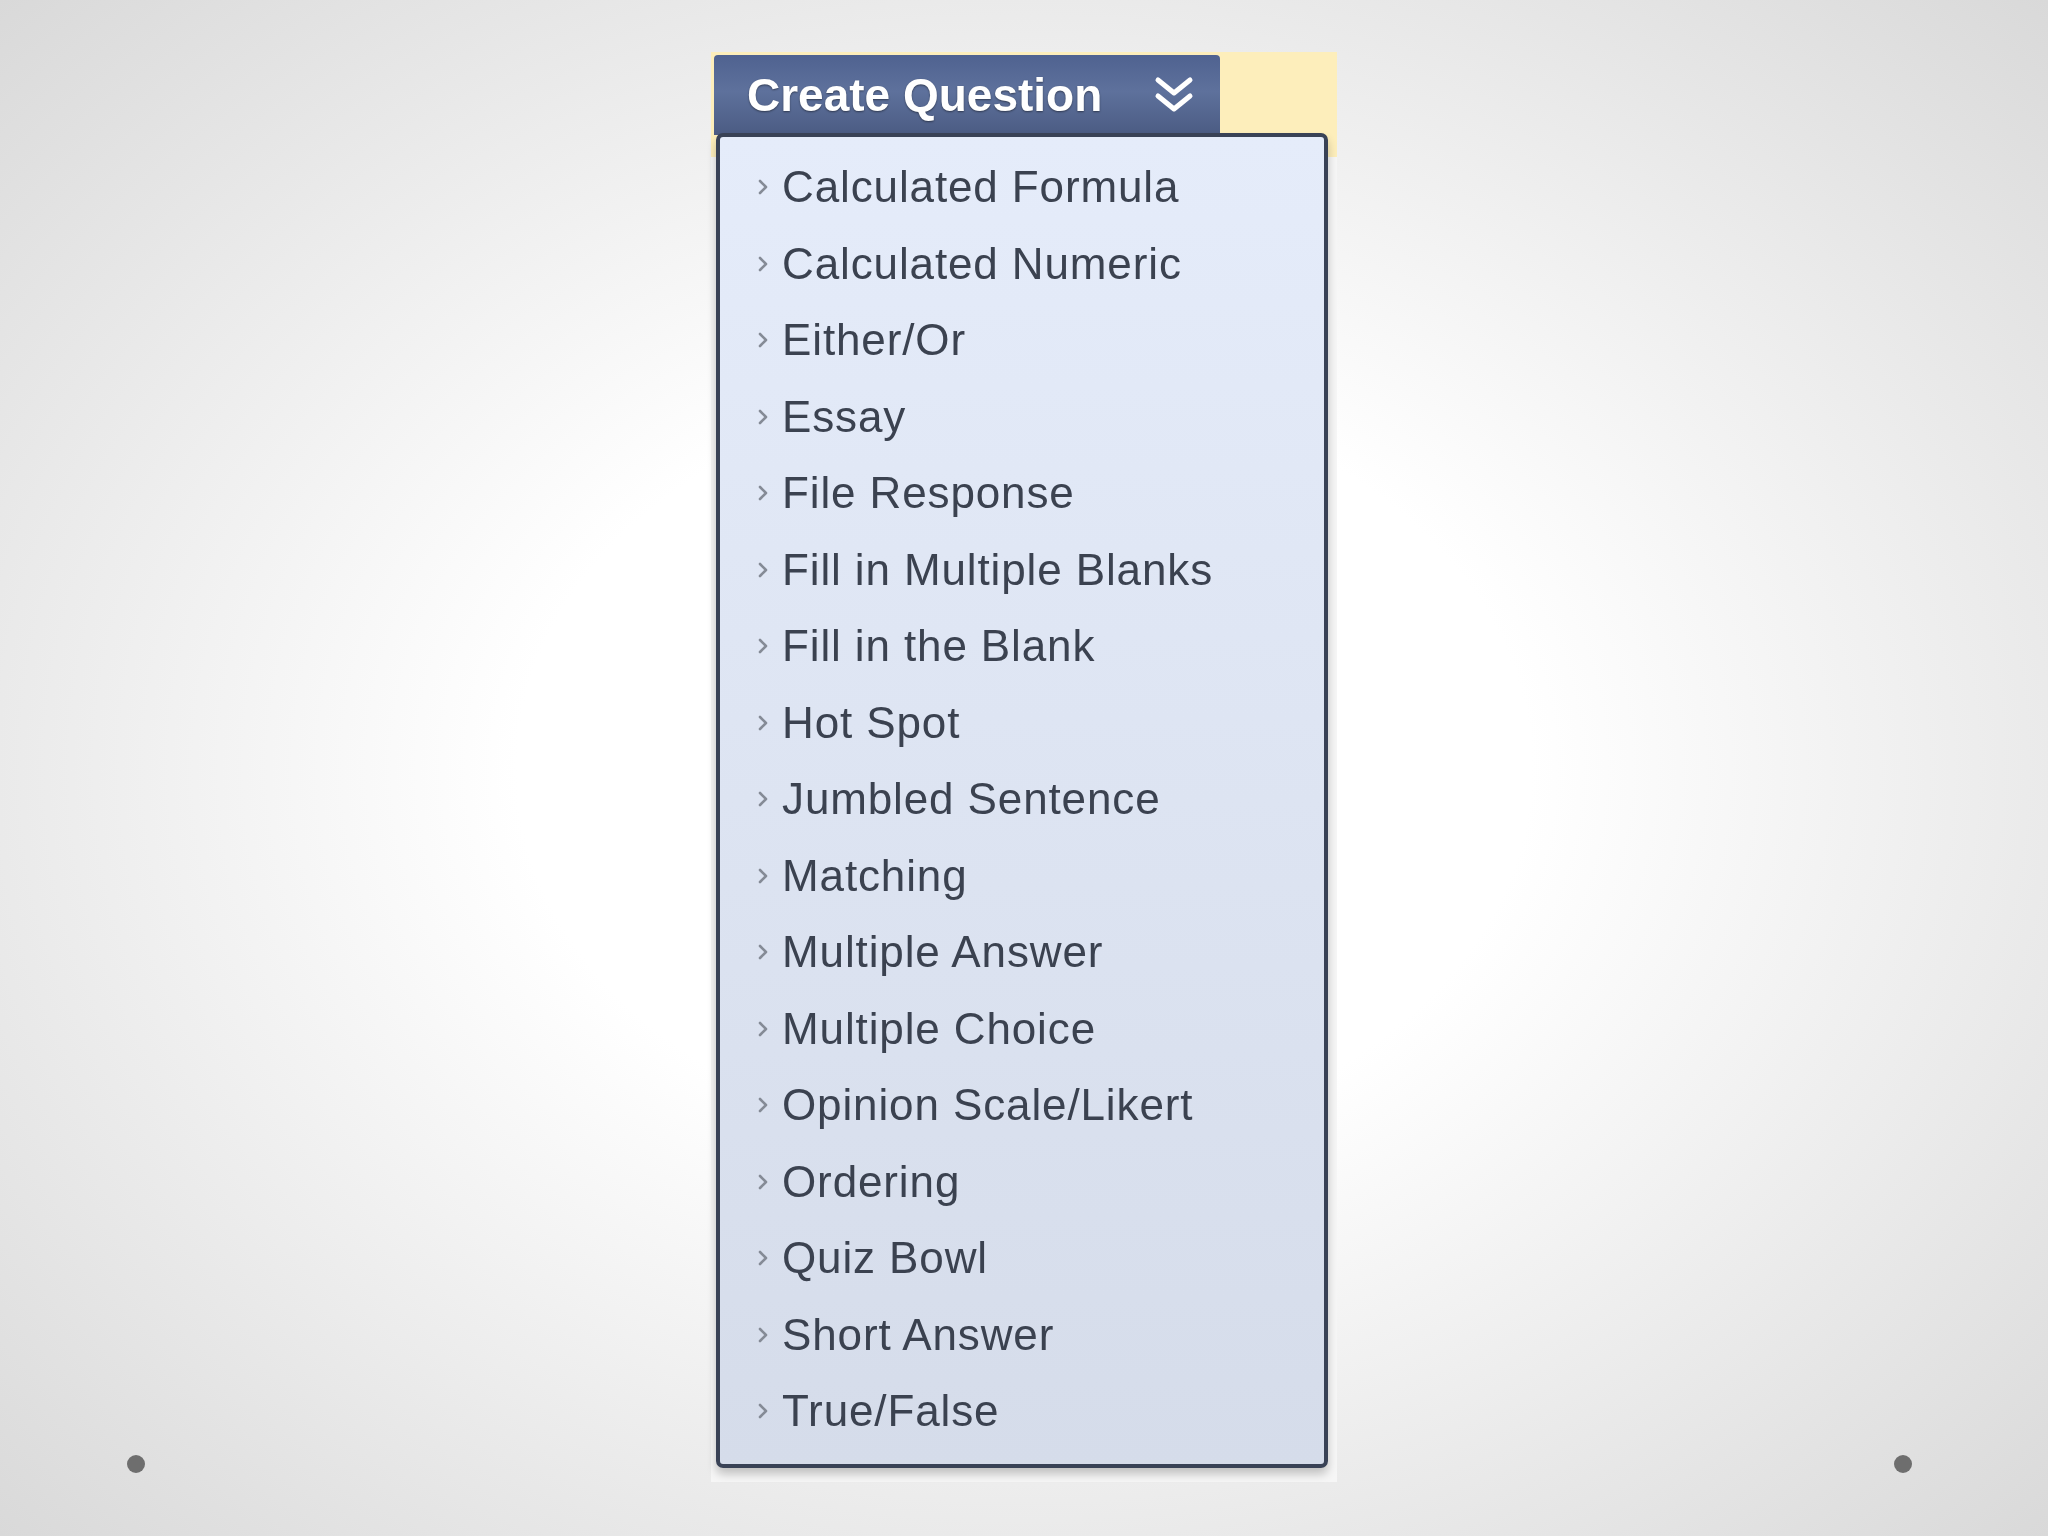 The image size is (2048, 1536). Describe the element at coordinates (1022, 187) in the screenshot. I see `menu-item: Calculated Formula` at that location.